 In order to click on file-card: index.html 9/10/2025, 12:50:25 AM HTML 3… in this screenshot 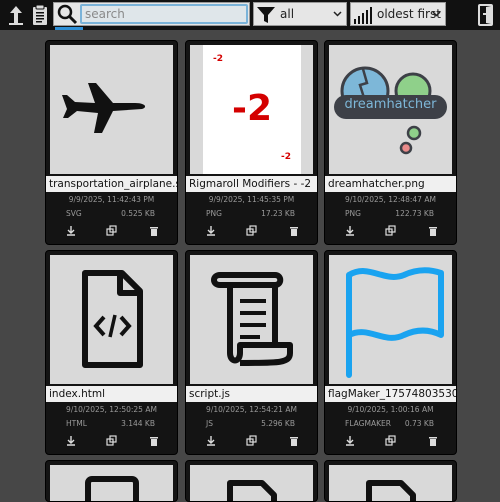, I will do `click(111, 352)`.